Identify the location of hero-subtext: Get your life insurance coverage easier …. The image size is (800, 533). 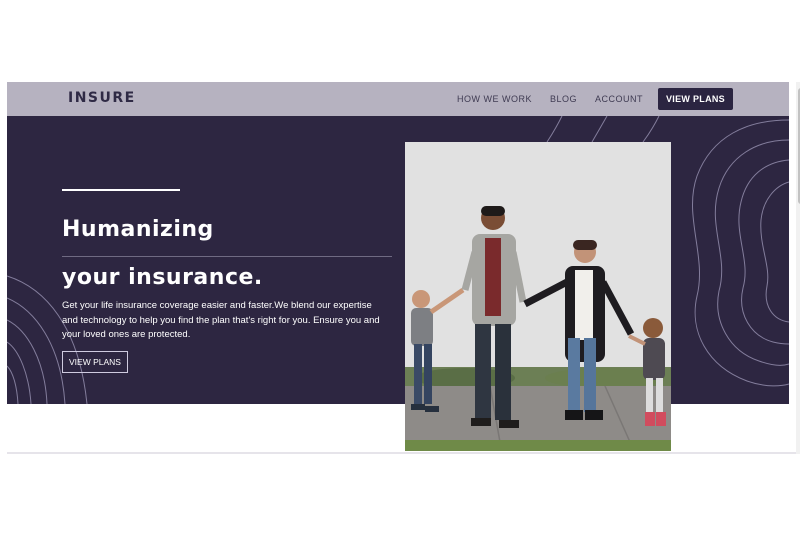
(221, 320).